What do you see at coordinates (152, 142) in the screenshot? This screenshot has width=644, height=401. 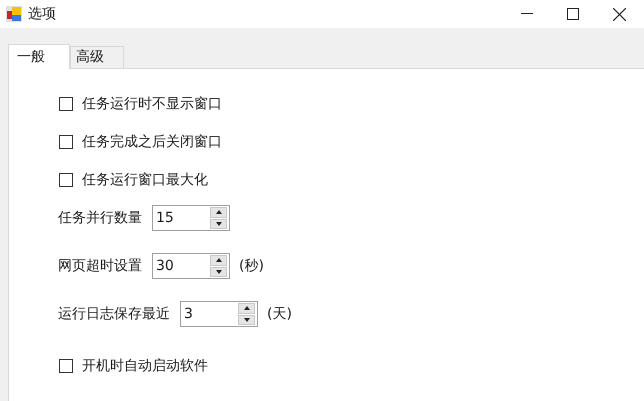 I see `checkbox-label: 任务完成之后关闭窗口` at bounding box center [152, 142].